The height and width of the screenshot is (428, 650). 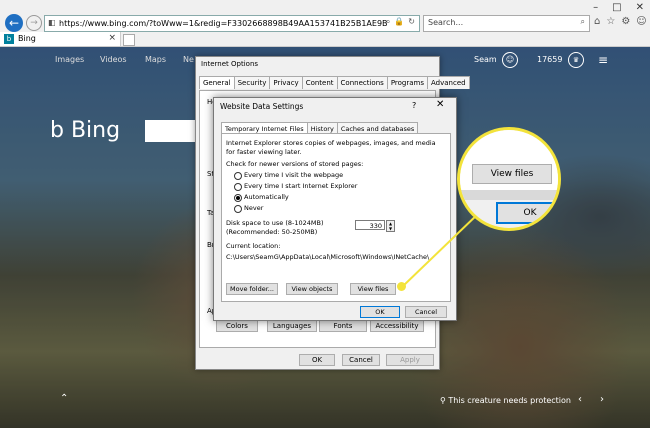 What do you see at coordinates (34, 23) in the screenshot?
I see `forward-button: →` at bounding box center [34, 23].